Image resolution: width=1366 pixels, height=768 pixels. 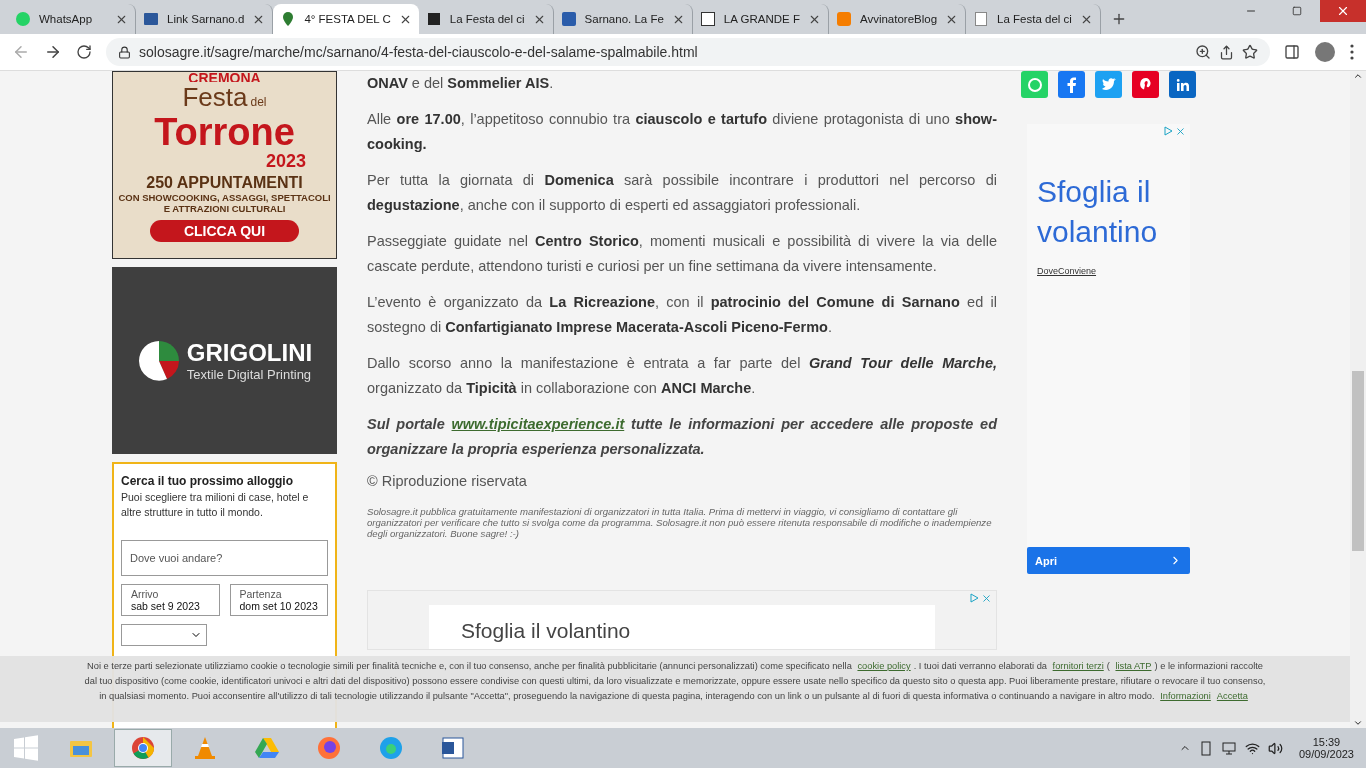 I want to click on cookie-notice-text: Noi e terze parti selezionate utilizziamo cookie o tecnologie simili per finalità tecniche e, con il tuo consenso, anche per finalità pubblicitarie (annunci personalizzati) come specificato nella cookie policy . I tuoi dati verranno elaborati da fornitori terzi ( lista ATP ) e le informazioni raccolte dal tuo dispositivo (come cookie, identificatori univoci e altri dati del dispositivo) possono essere condivise con questi ultimi, da loro visualizzate e memorizzate, oppure essere usate nello specifico da questo sito o questa app. Puoi liberamente prestare, rifiutare o revocare il tuo consenso, in qualsiasi momento. Puoi acconsentire all'utilizzo di tali tecnologie utilizzando il pulsante "Accetta", proseguendo la navigazione di questa pagina, interagendo con un link o un pulsante al di fuori di questa informativa o continuando a navigare in altro modo. Informazioni Accetta, so click(x=675, y=681).